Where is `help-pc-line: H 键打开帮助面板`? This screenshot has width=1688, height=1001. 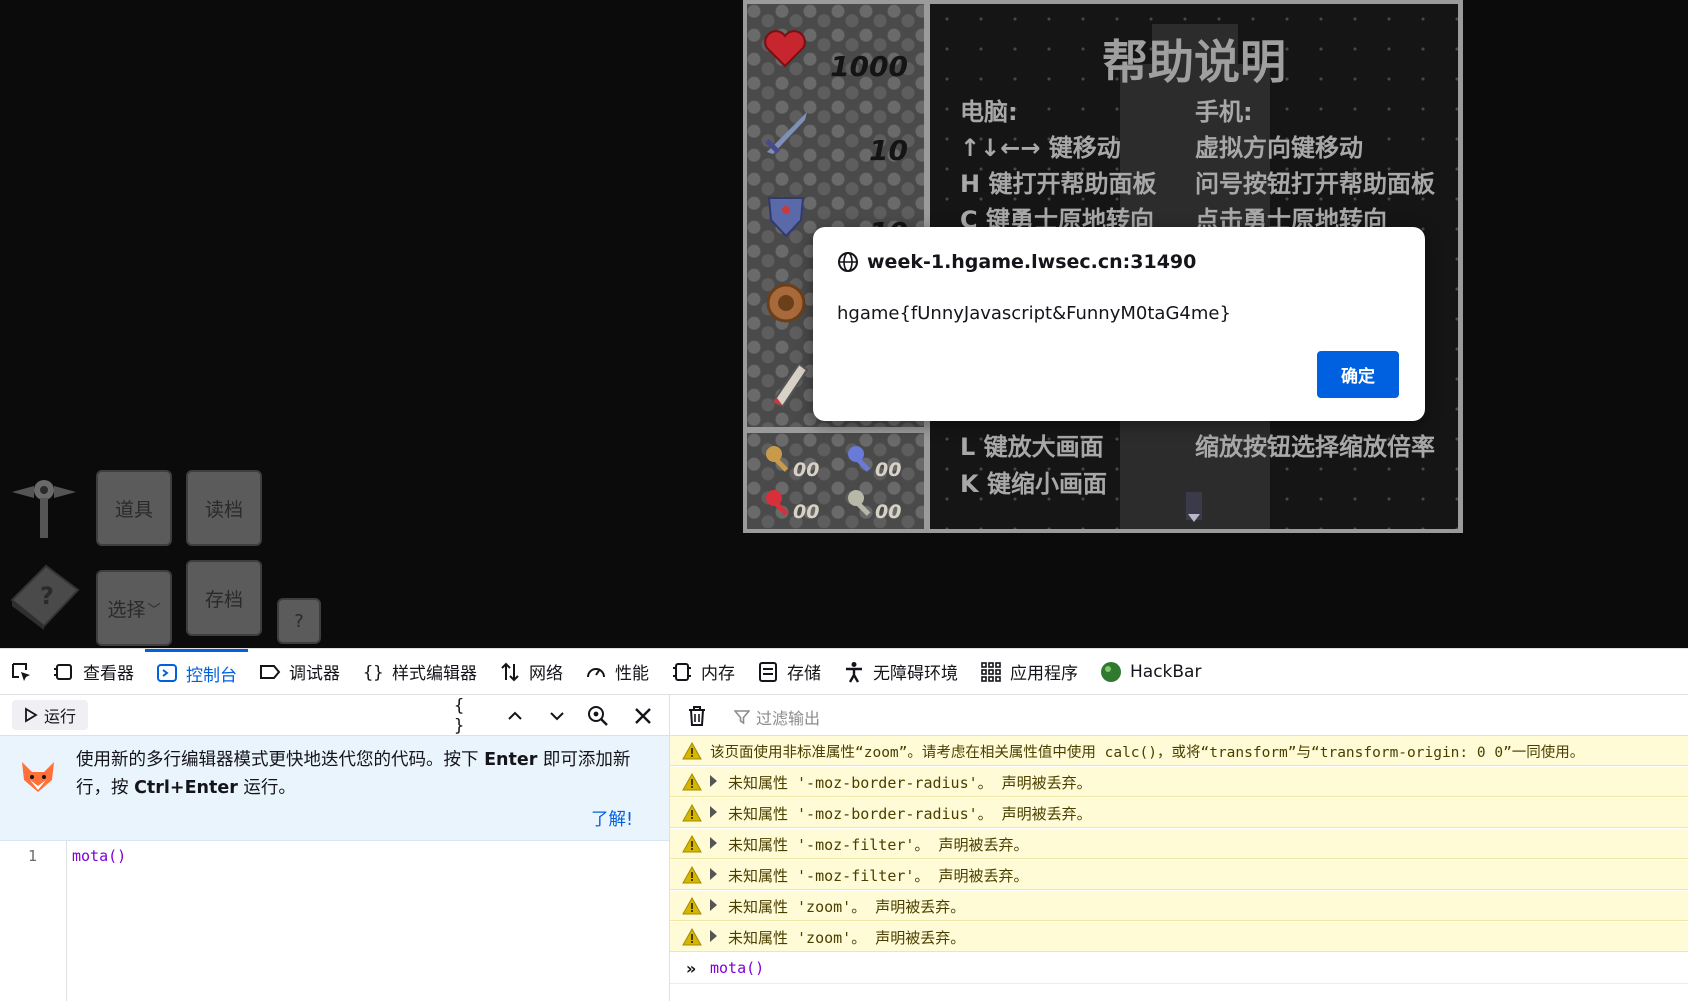 help-pc-line: H 键打开帮助面板 is located at coordinates (1058, 184).